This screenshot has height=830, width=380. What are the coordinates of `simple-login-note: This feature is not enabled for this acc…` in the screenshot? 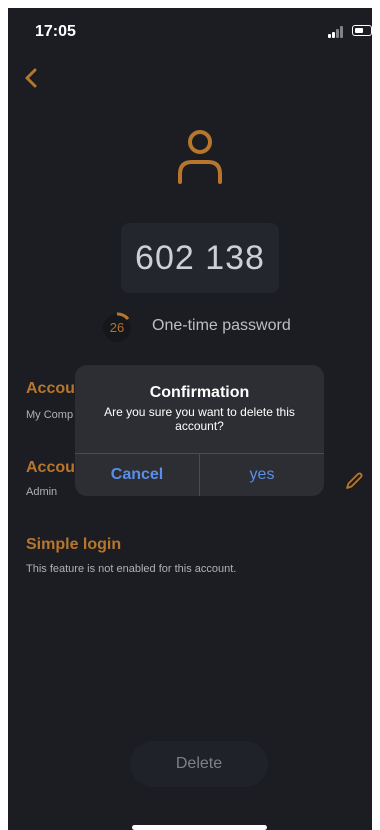 It's located at (131, 569).